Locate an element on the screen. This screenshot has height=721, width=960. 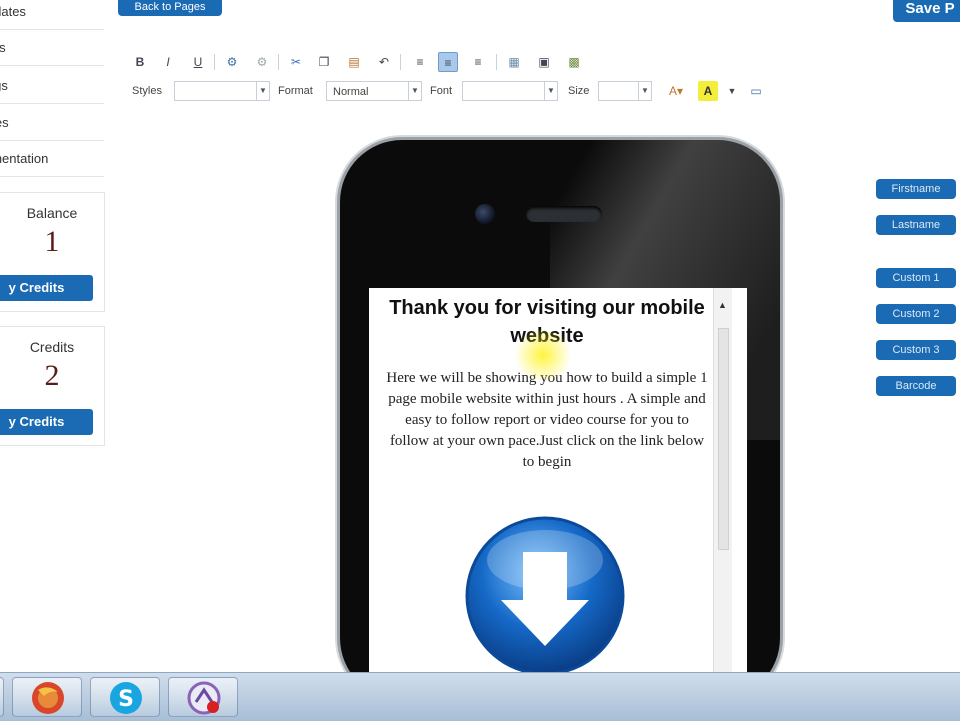
image-icon: ▦ is located at coordinates (514, 62).